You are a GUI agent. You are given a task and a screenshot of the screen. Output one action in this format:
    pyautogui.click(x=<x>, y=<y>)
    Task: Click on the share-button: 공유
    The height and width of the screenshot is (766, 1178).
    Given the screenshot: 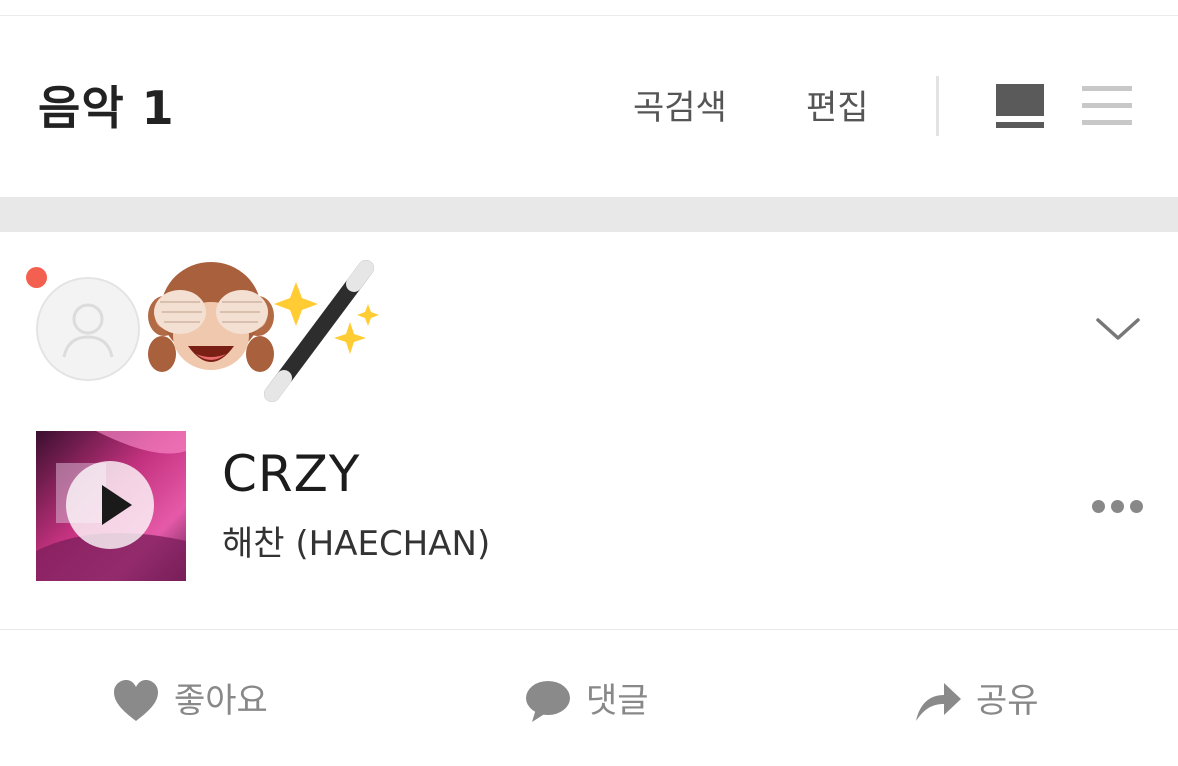 What is the action you would take?
    pyautogui.click(x=976, y=701)
    